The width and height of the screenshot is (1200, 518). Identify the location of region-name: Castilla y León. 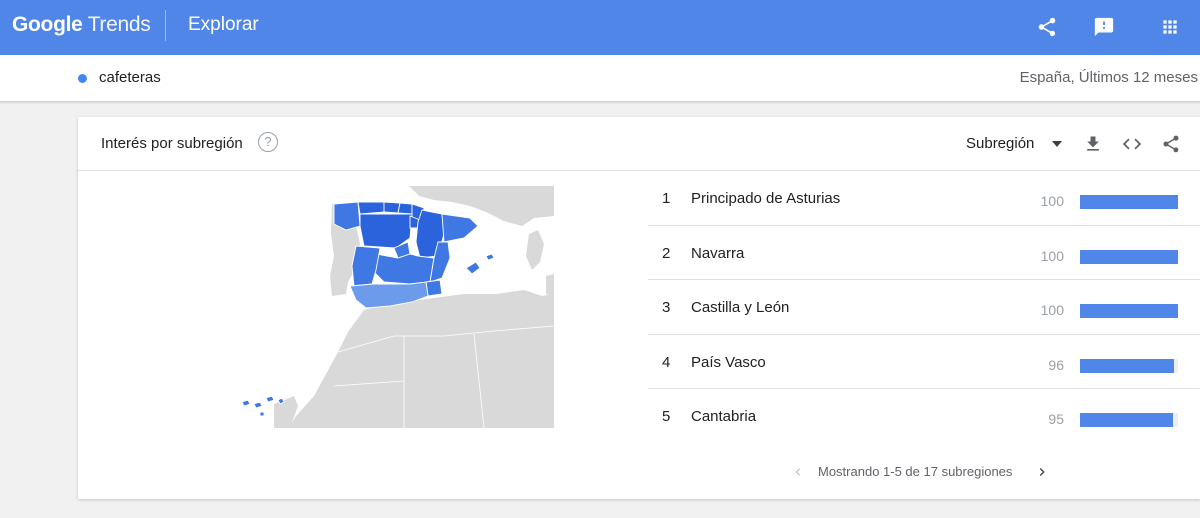
(740, 307).